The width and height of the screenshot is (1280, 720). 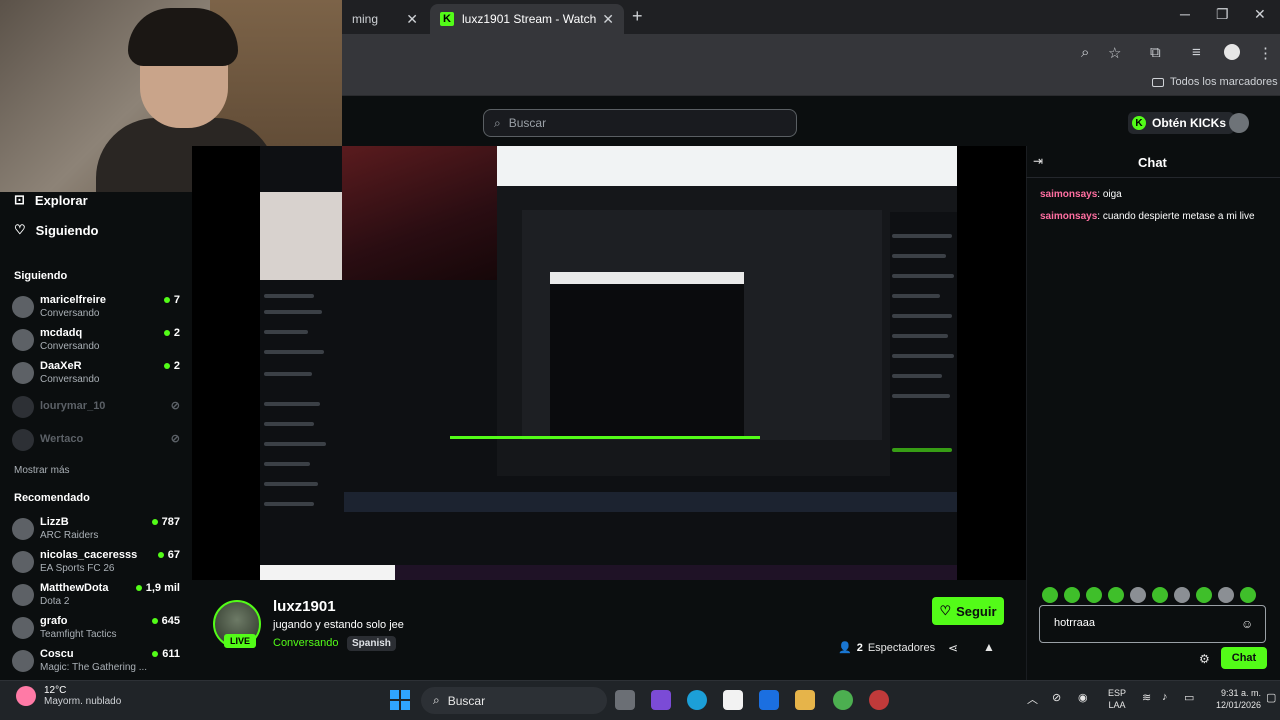 I want to click on user-icon: 👤, so click(x=845, y=648).